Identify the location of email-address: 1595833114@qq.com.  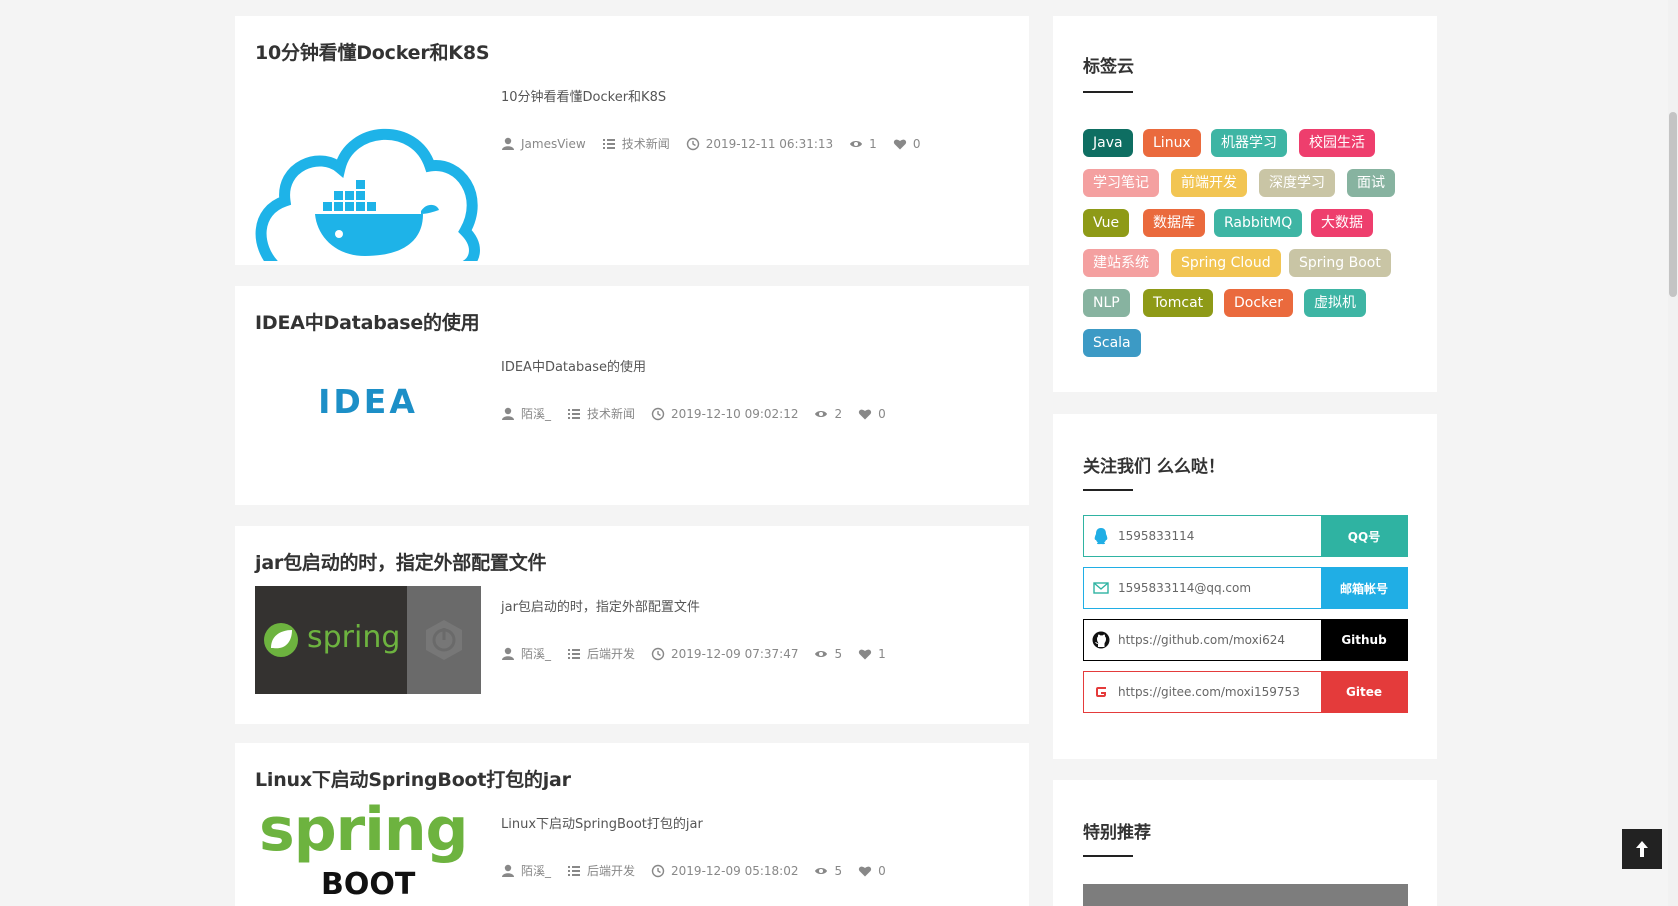
(1219, 588).